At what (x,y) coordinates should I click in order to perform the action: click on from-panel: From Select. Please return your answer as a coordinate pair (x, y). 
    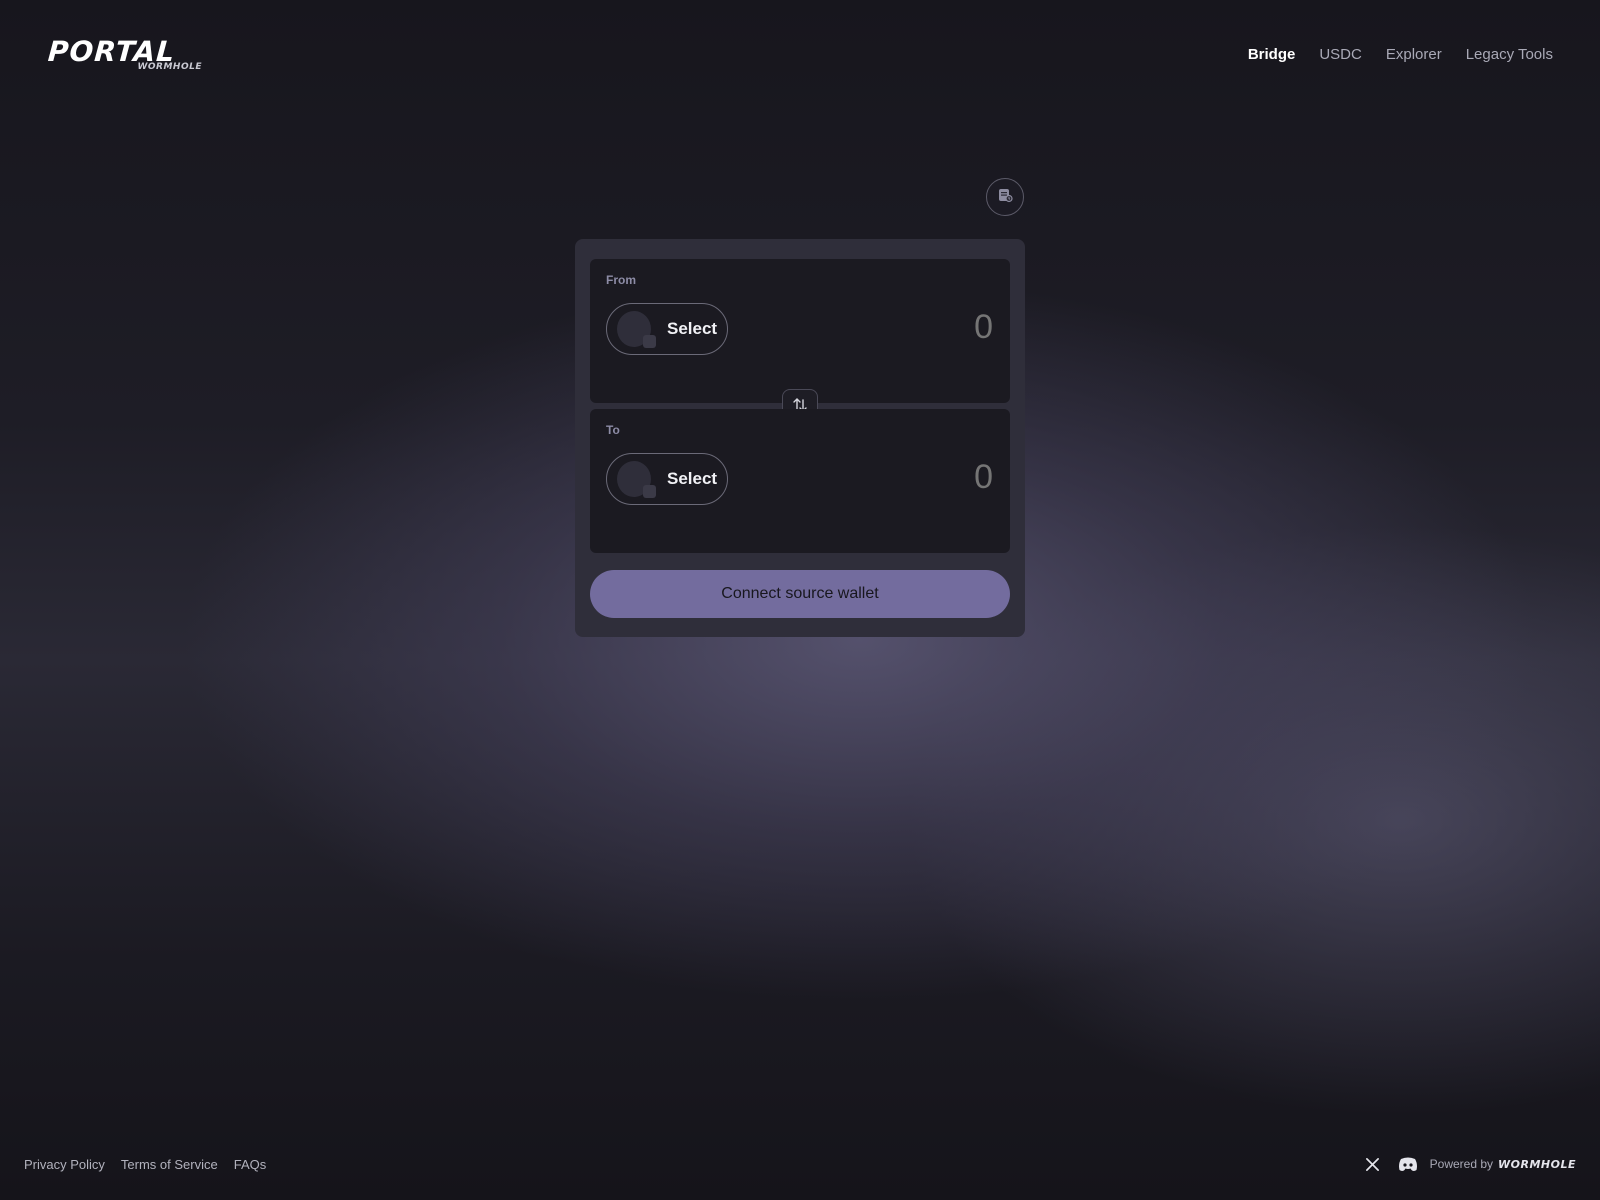
    Looking at the image, I should click on (800, 331).